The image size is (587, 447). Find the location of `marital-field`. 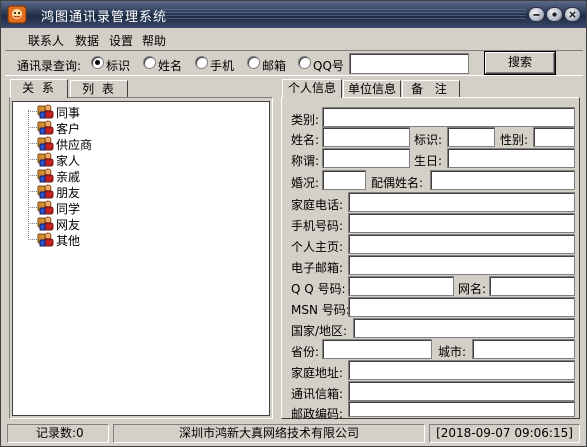

marital-field is located at coordinates (344, 180).